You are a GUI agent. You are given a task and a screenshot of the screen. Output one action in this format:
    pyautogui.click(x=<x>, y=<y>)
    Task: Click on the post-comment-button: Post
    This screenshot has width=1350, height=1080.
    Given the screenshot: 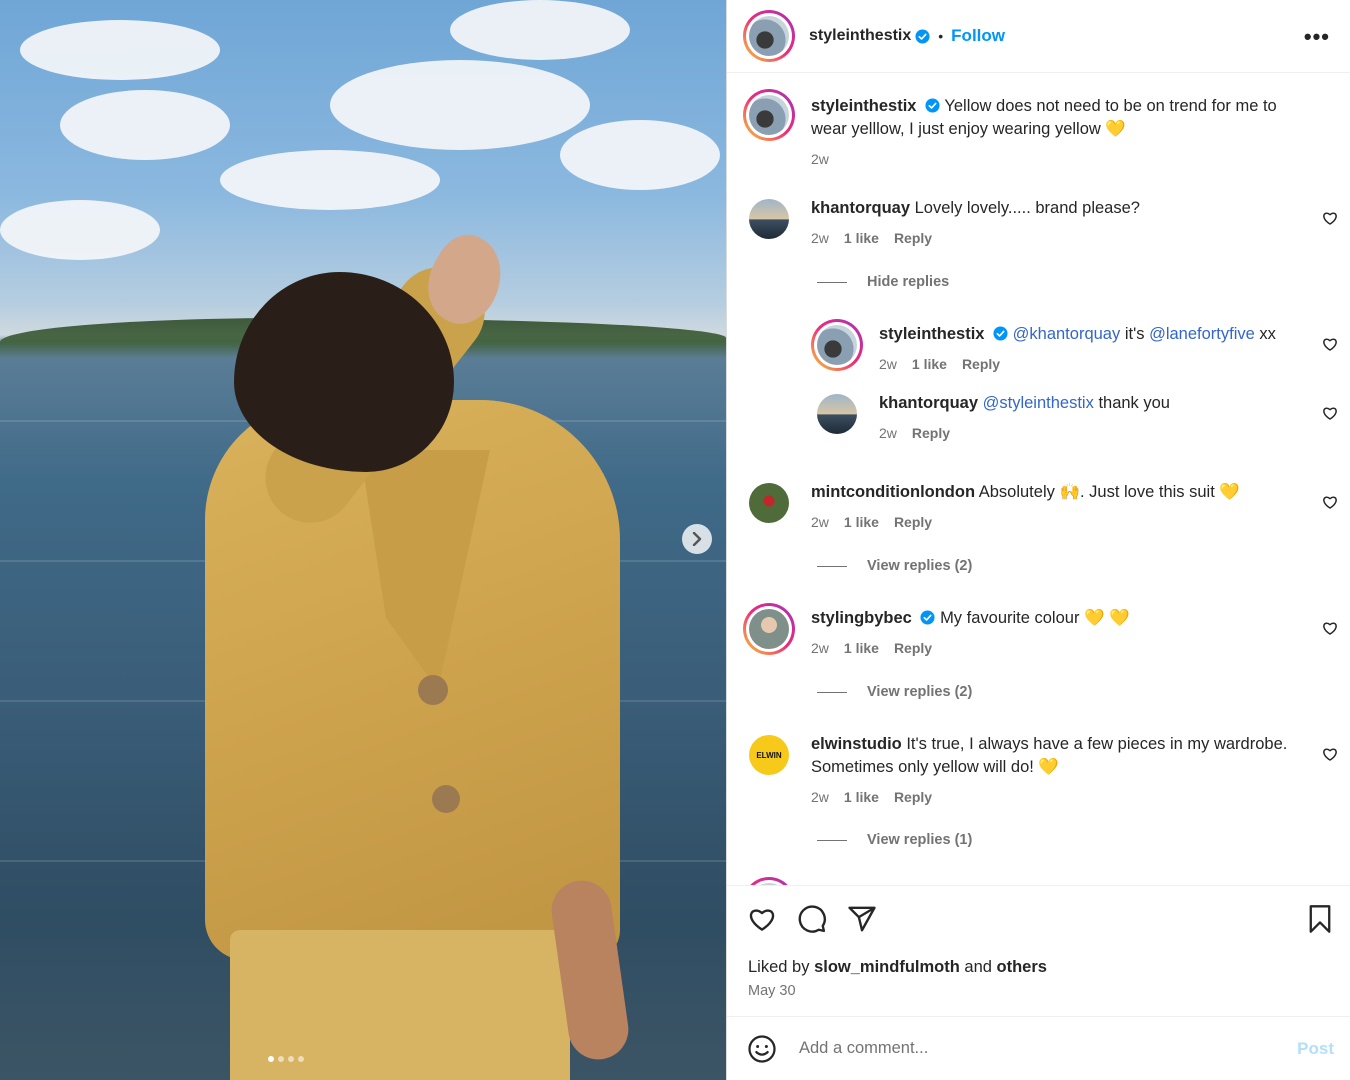 What is the action you would take?
    pyautogui.click(x=1315, y=1049)
    